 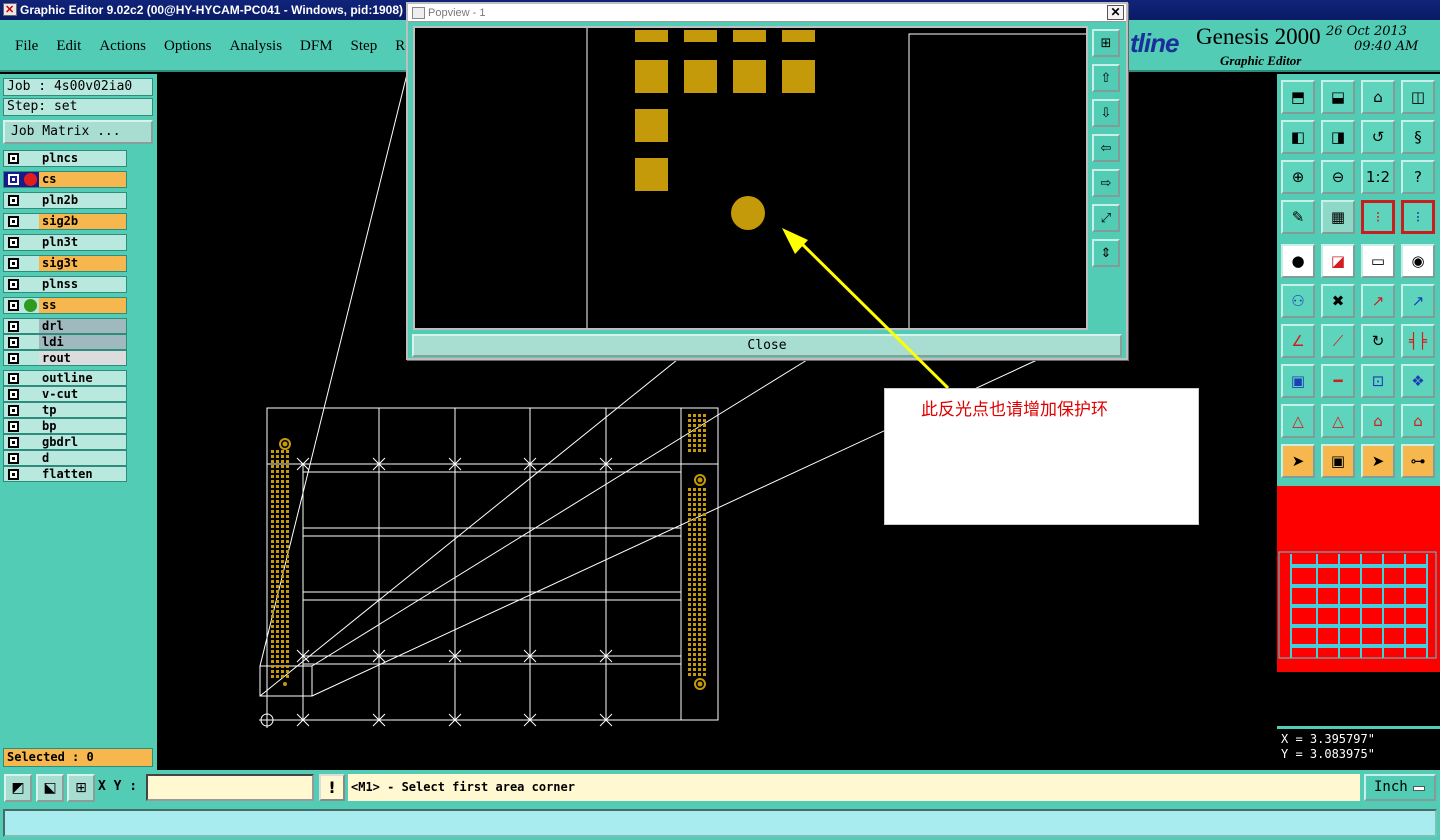 I want to click on cursor-coordinates: X = 3.395797" Y = 3.083975", so click(x=1358, y=749).